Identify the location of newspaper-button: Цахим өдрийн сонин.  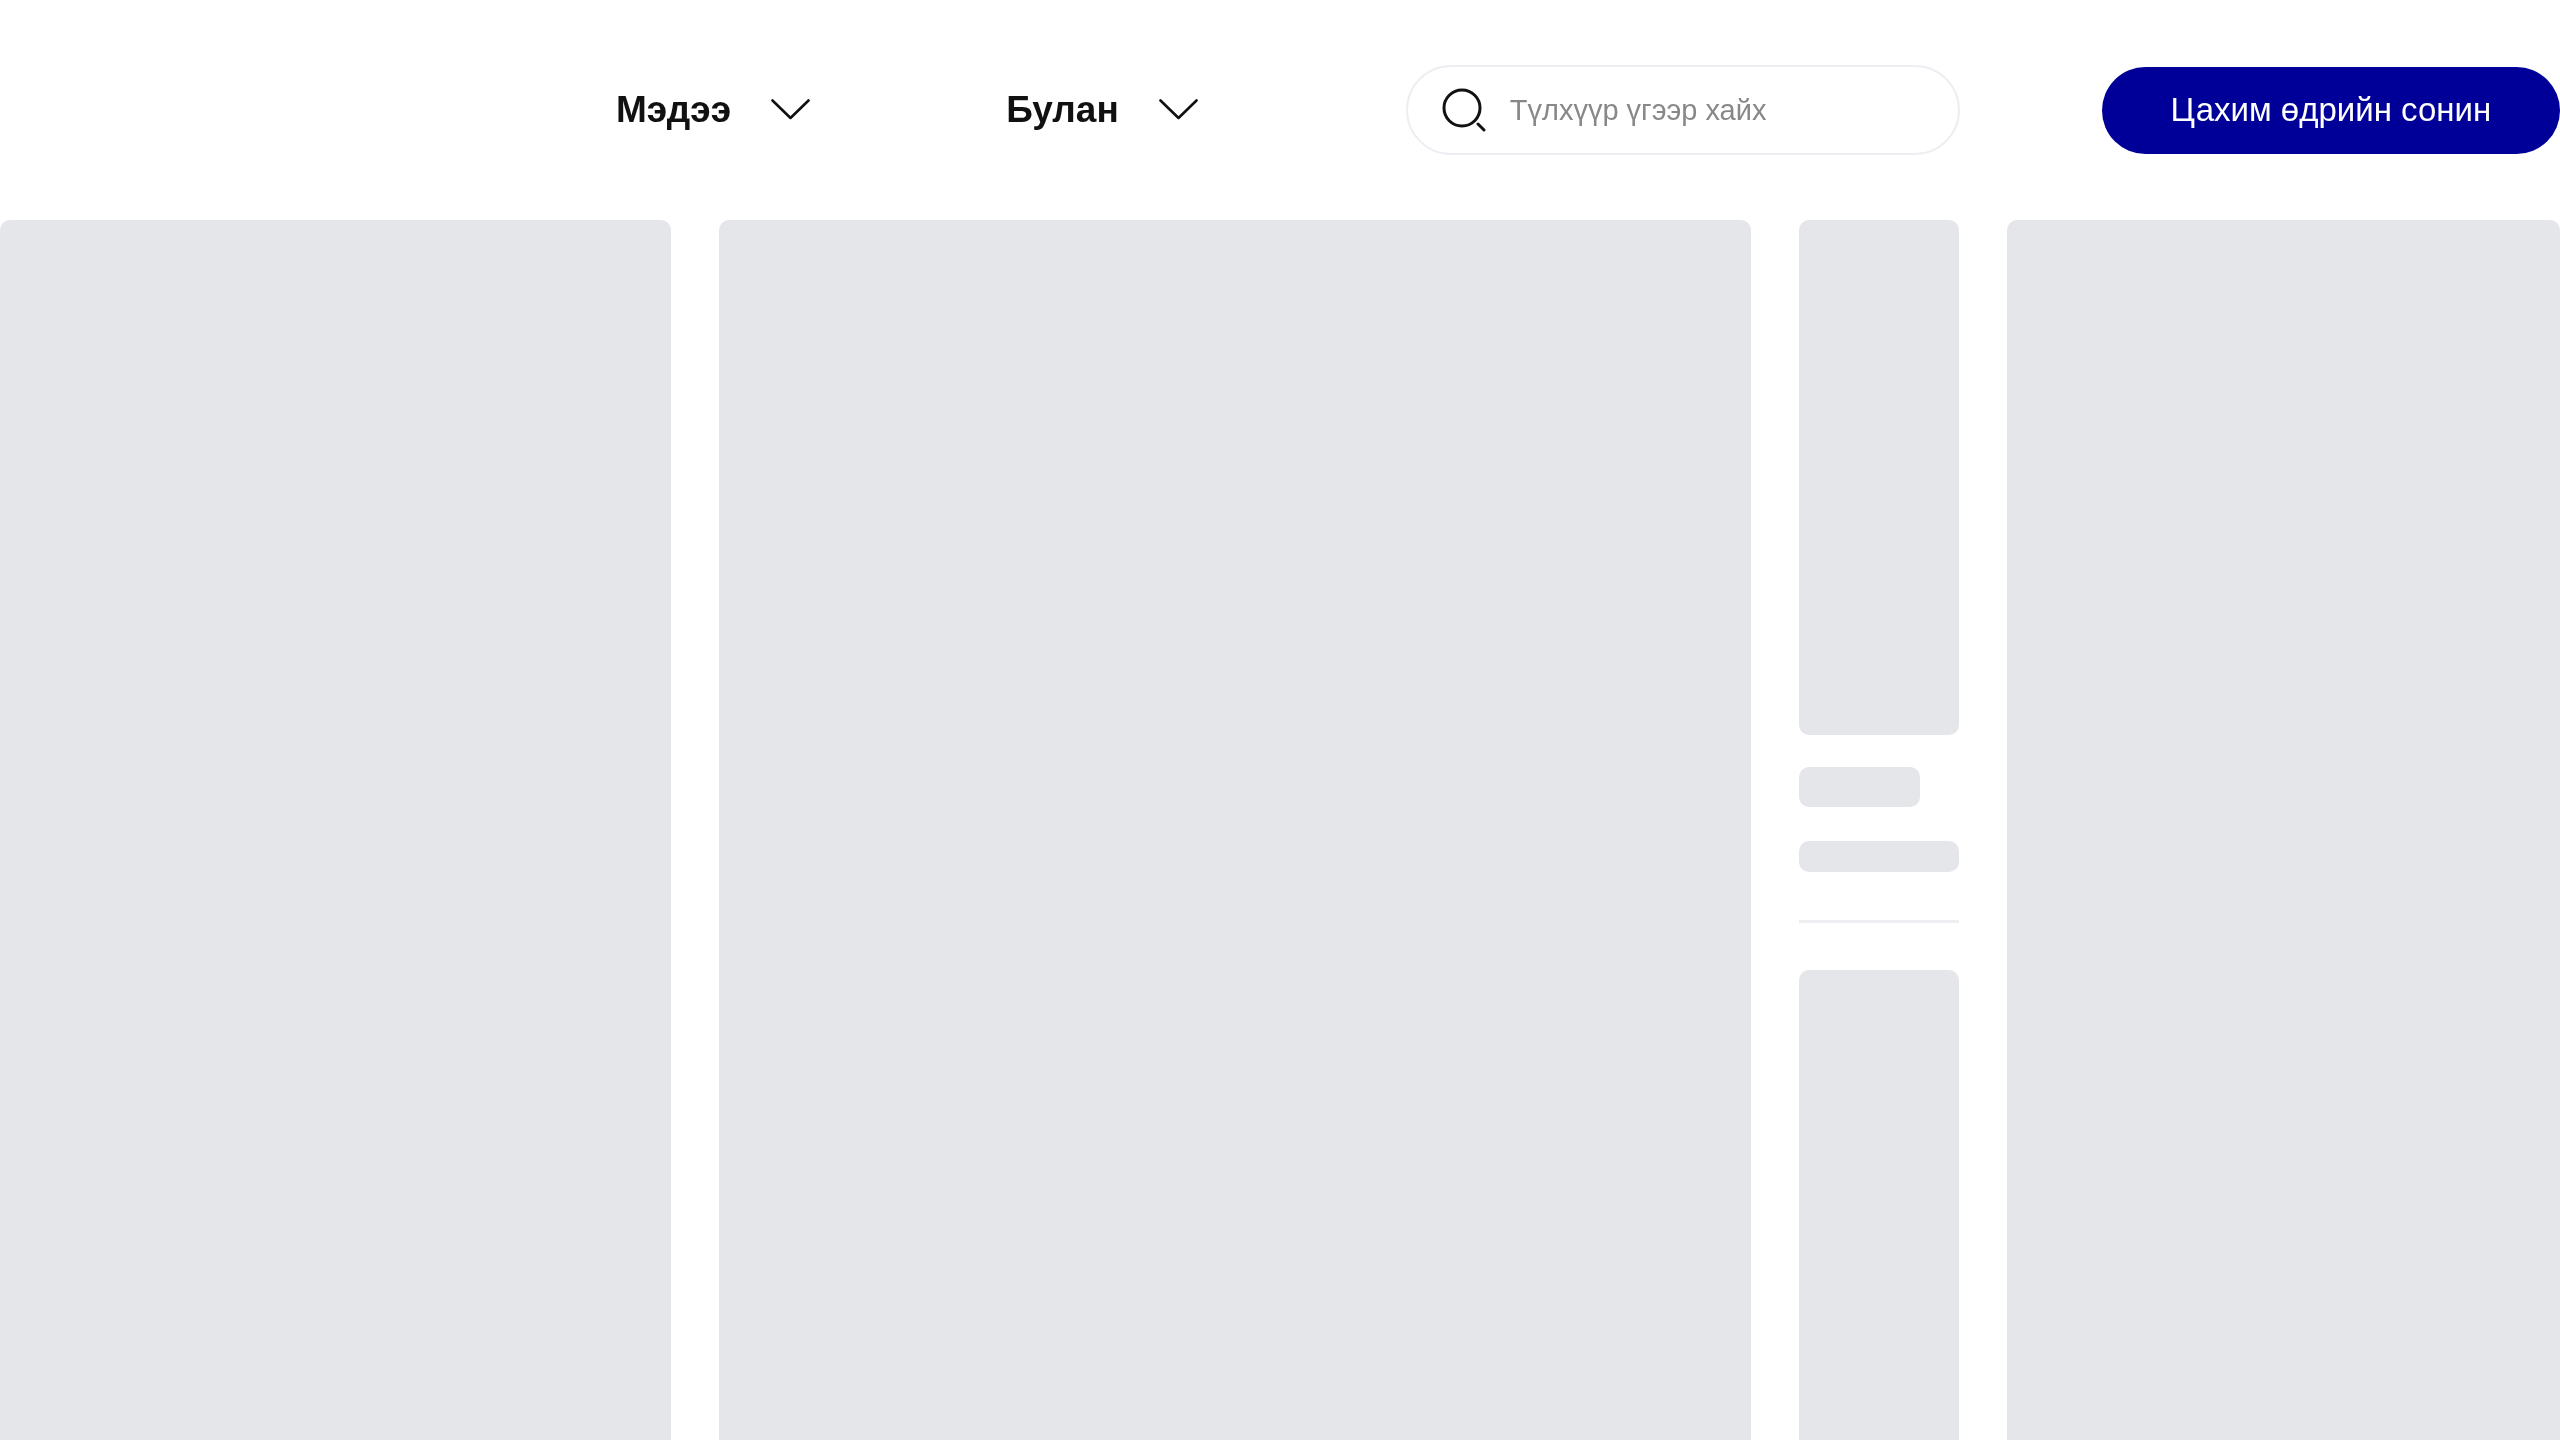
(2330, 110).